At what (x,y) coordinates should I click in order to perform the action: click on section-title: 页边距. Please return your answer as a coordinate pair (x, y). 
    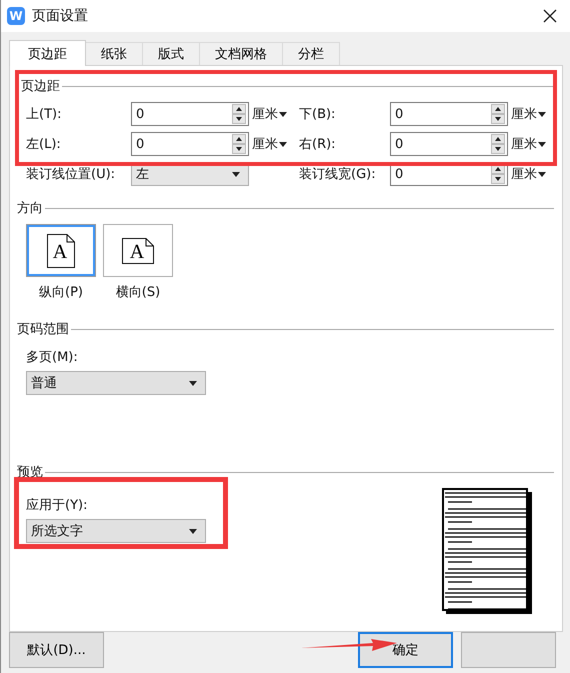
    Looking at the image, I should click on (40, 86).